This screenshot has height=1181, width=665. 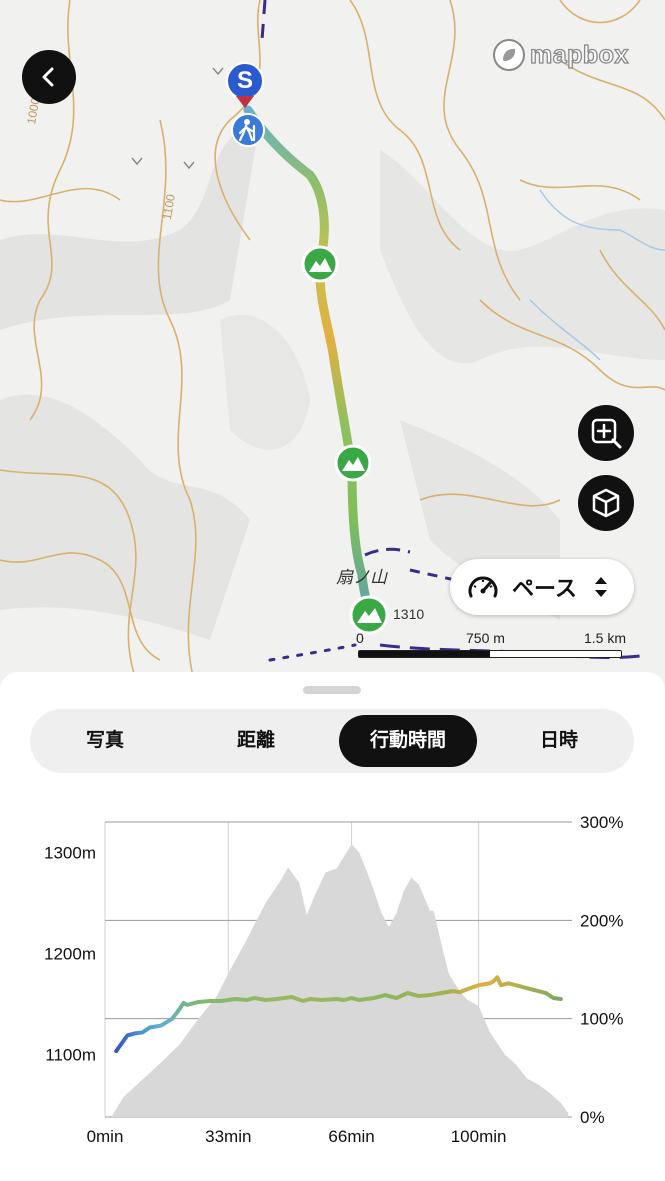 I want to click on back-button, so click(x=49, y=77).